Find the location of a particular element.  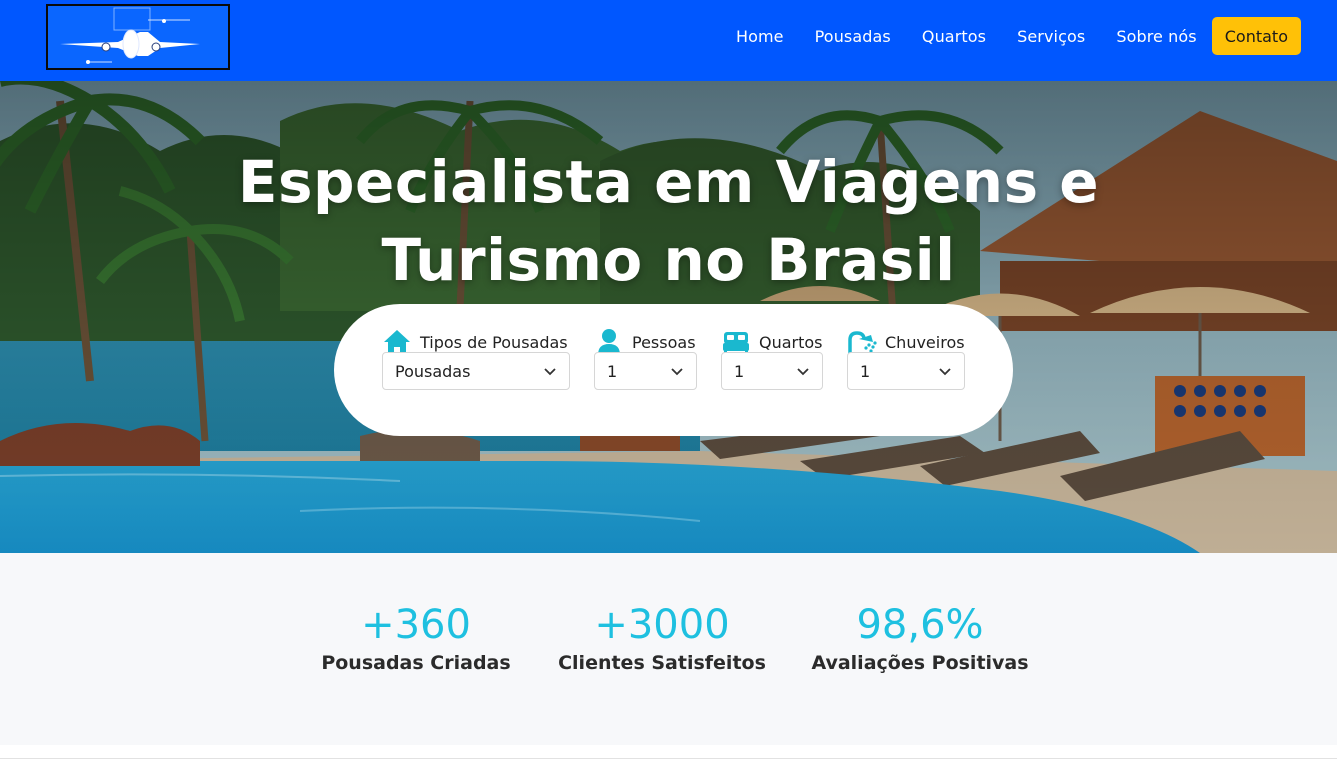

stat-label: Clientes Satisfeitos is located at coordinates (662, 663).